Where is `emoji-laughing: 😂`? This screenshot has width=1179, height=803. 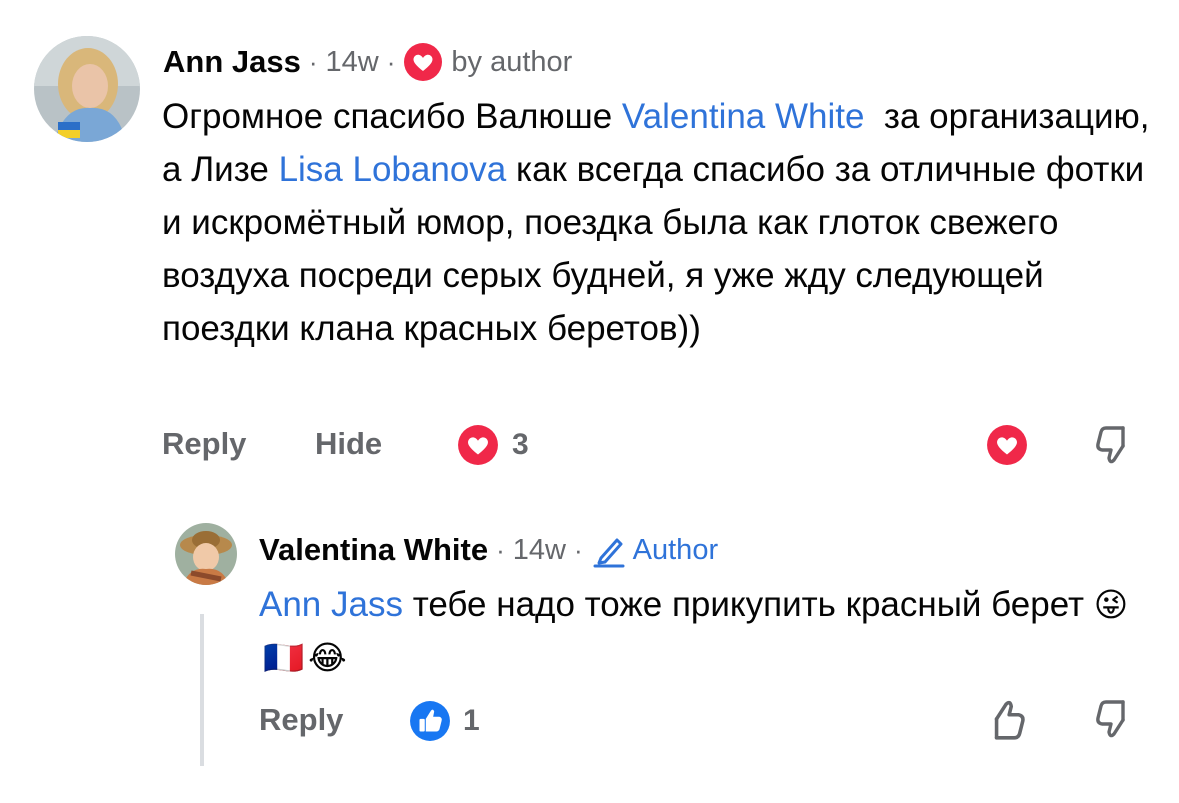
emoji-laughing: 😂 is located at coordinates (327, 657).